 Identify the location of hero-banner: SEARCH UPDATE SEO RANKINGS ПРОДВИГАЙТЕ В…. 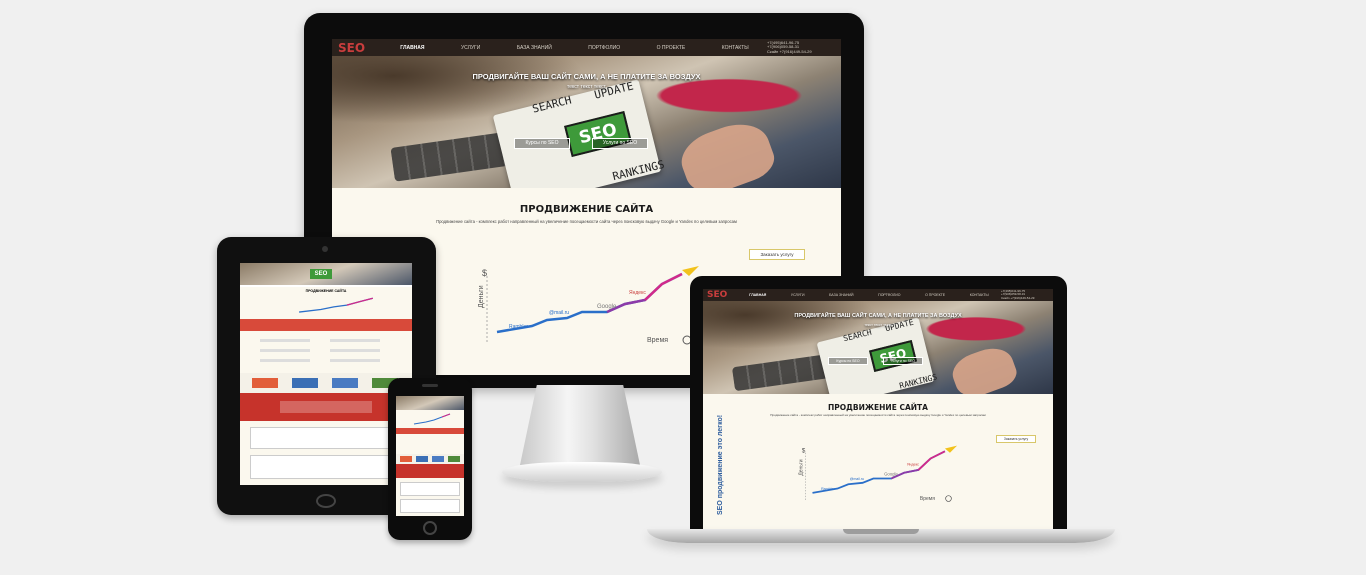
(586, 122).